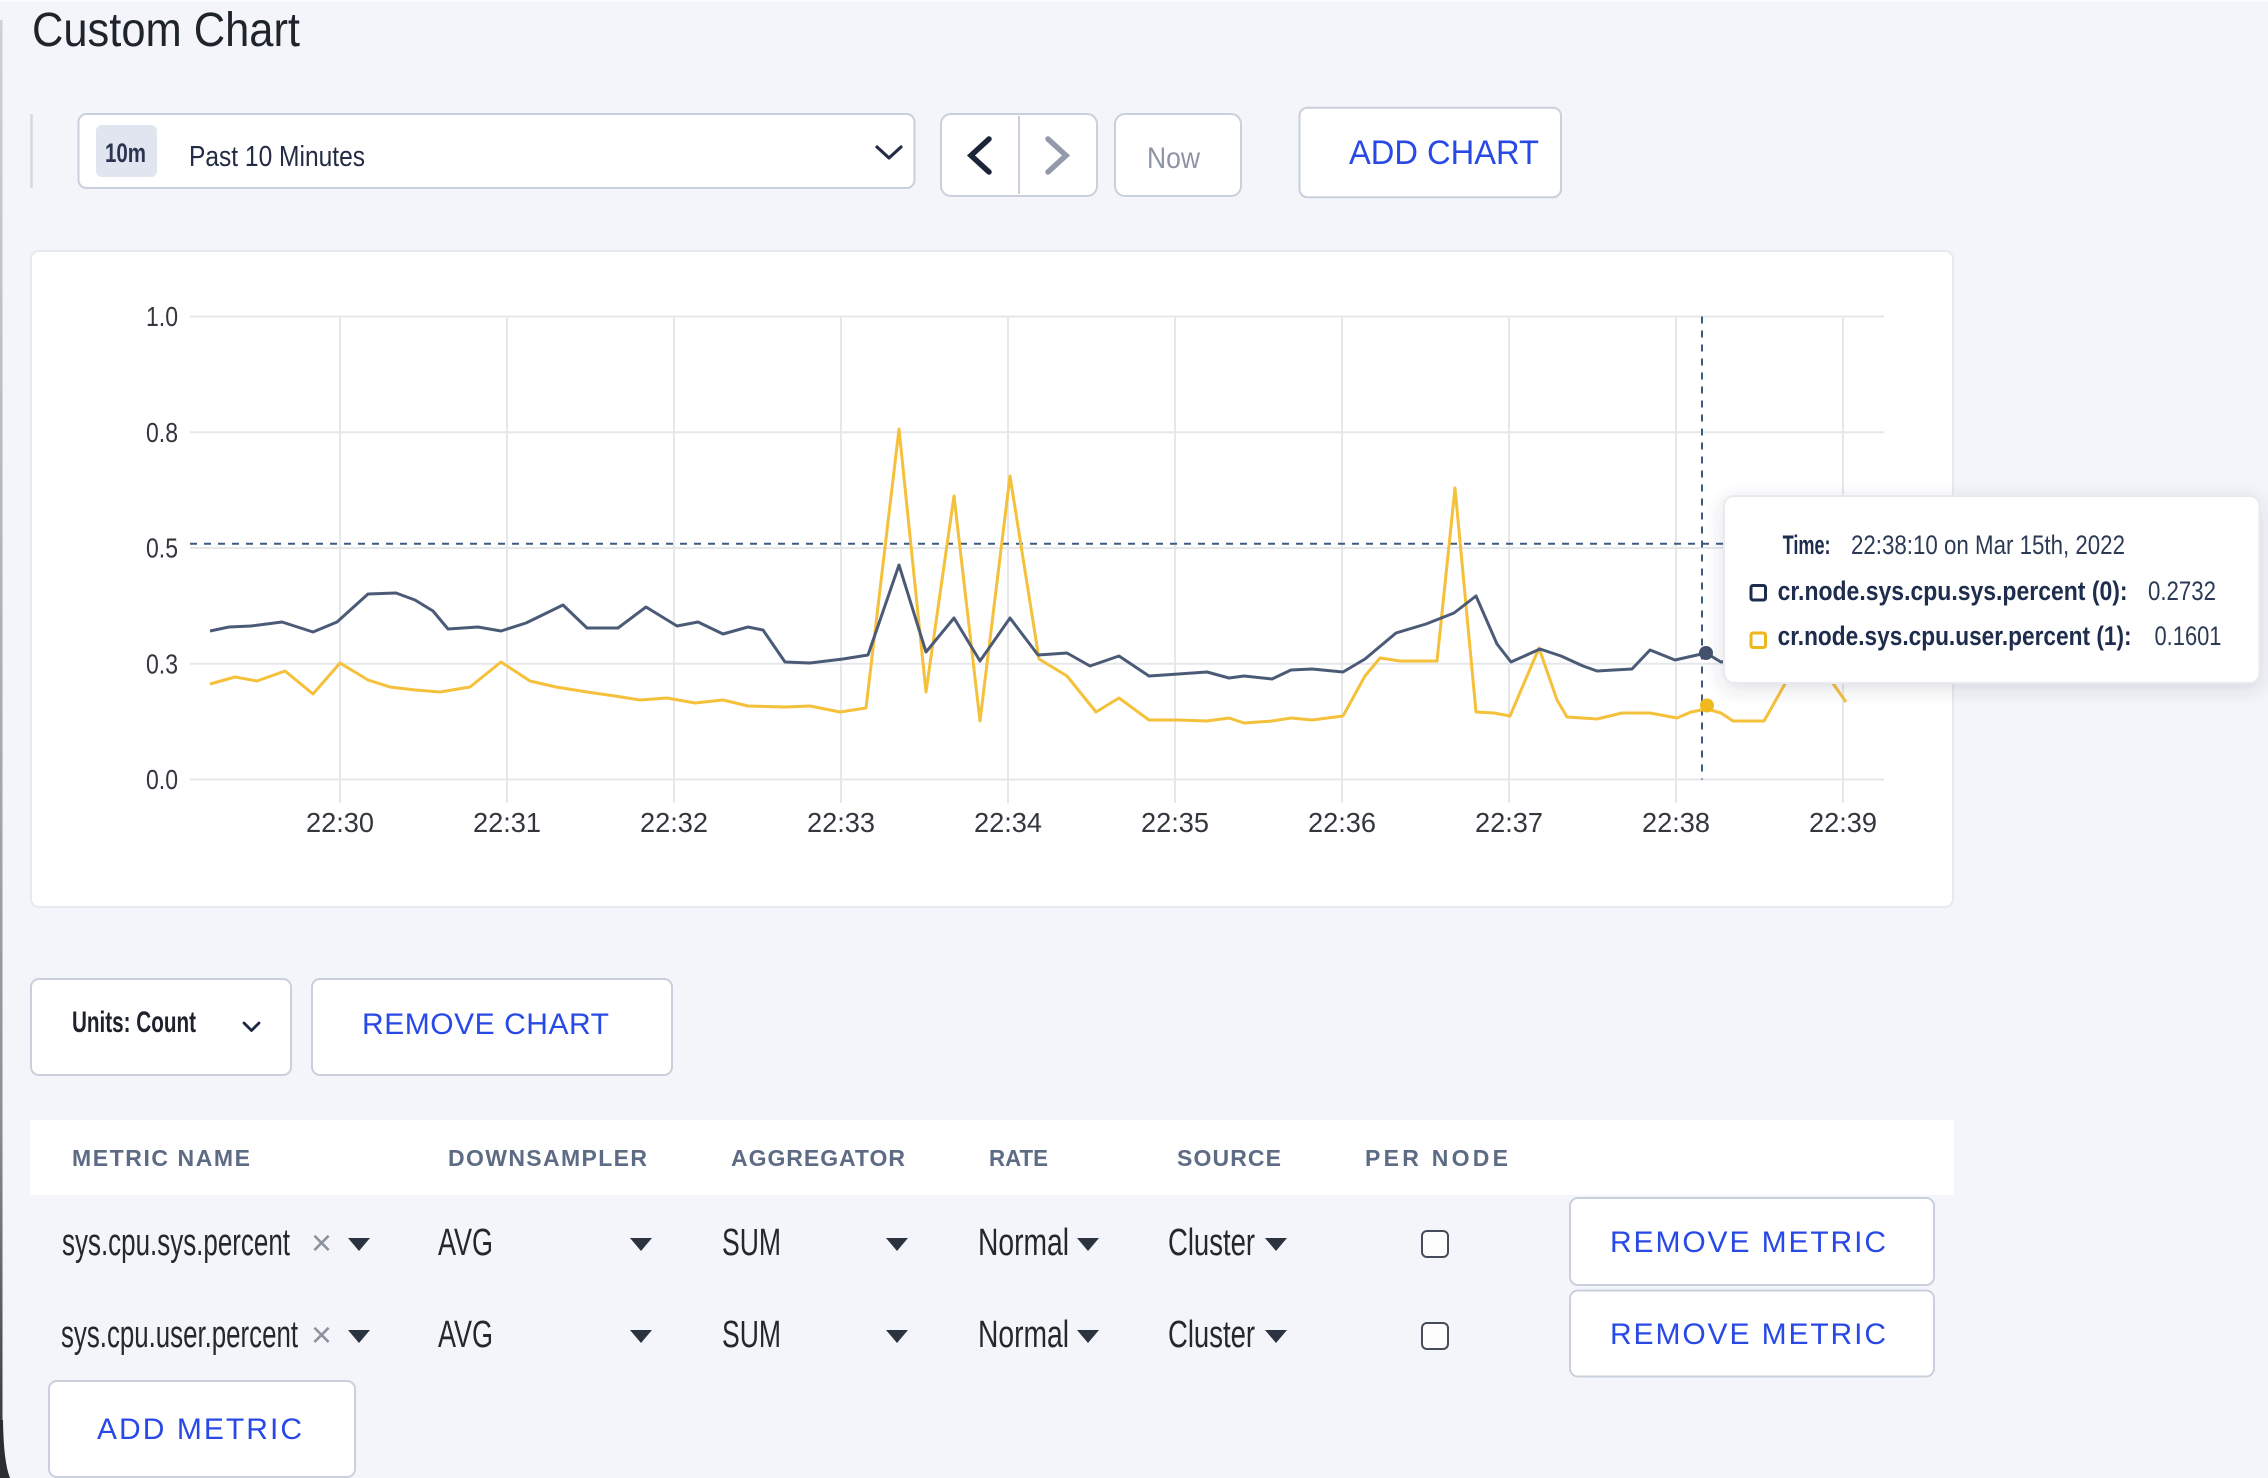 This screenshot has width=2268, height=1478. Describe the element at coordinates (2182, 591) in the screenshot. I see `svg-text: 0.2732` at that location.